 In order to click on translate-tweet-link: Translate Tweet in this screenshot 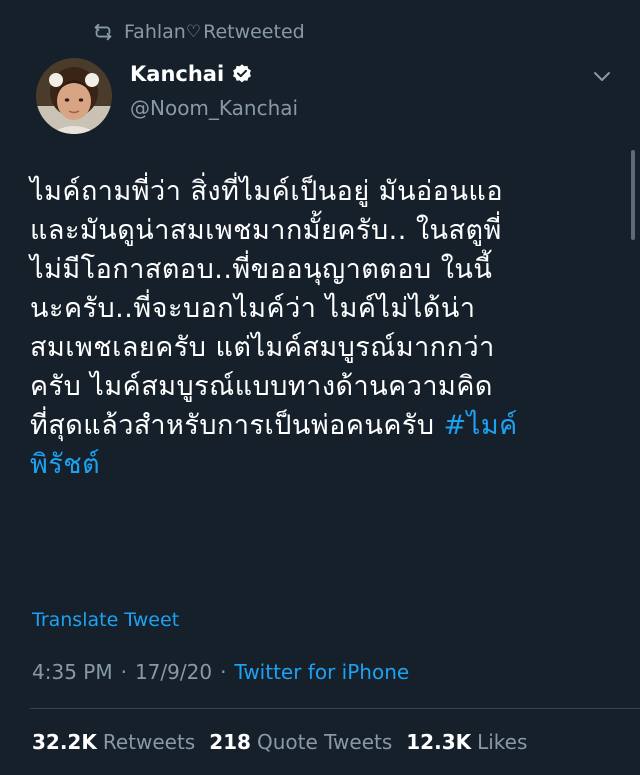, I will do `click(105, 620)`.